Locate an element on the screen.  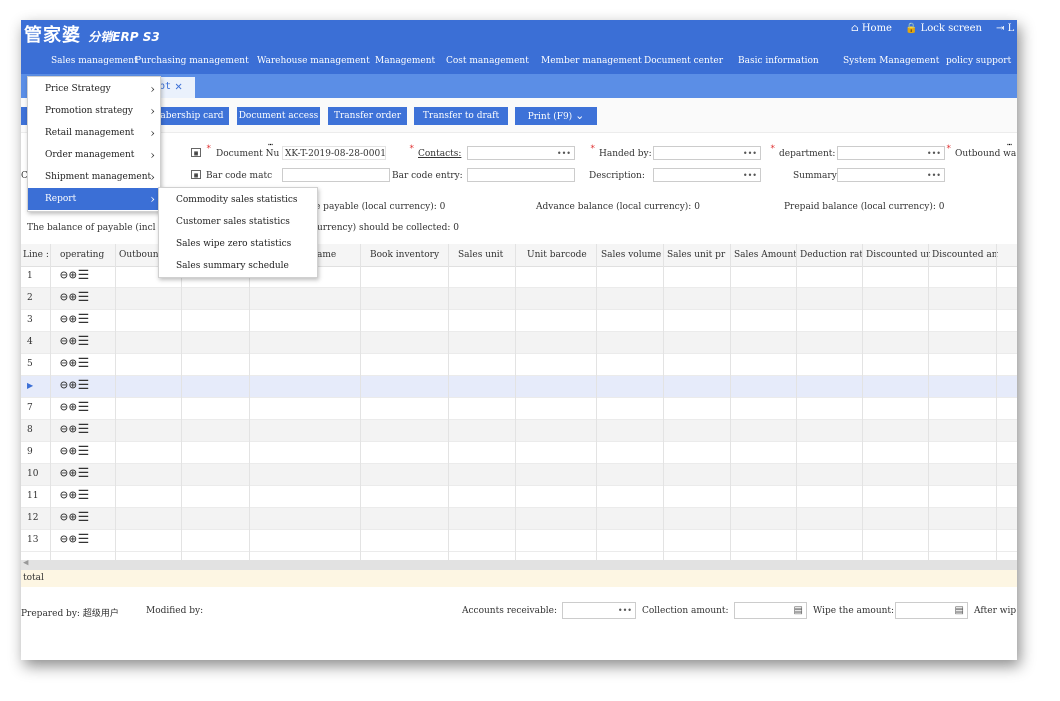
dropdown-item-shipment-management: Shipment management › is located at coordinates (94, 177).